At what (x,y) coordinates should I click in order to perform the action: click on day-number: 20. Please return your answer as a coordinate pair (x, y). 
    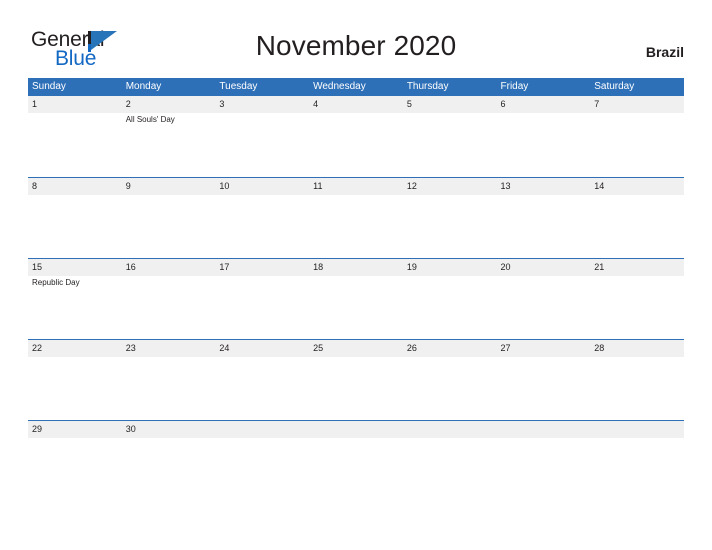
    Looking at the image, I should click on (505, 267).